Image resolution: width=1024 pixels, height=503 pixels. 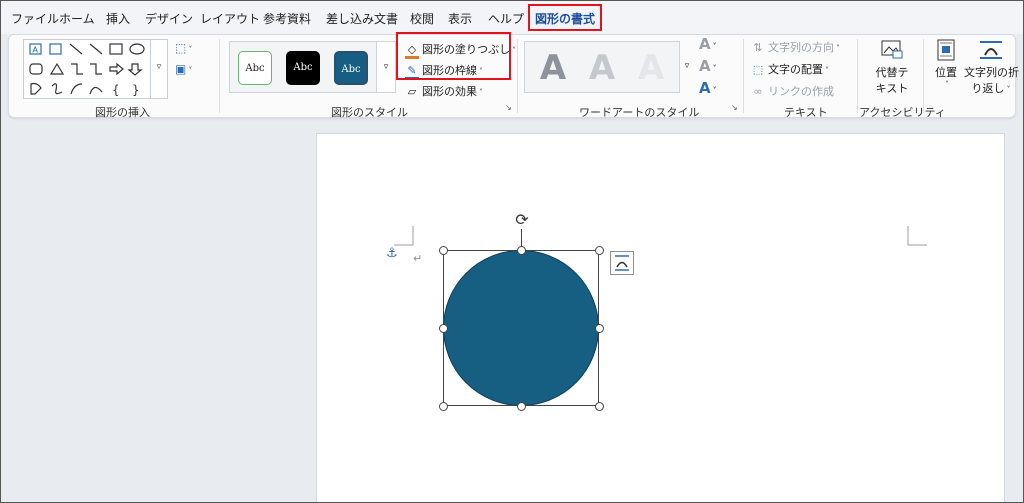 What do you see at coordinates (230, 18) in the screenshot?
I see `tab-layout: レイアウト` at bounding box center [230, 18].